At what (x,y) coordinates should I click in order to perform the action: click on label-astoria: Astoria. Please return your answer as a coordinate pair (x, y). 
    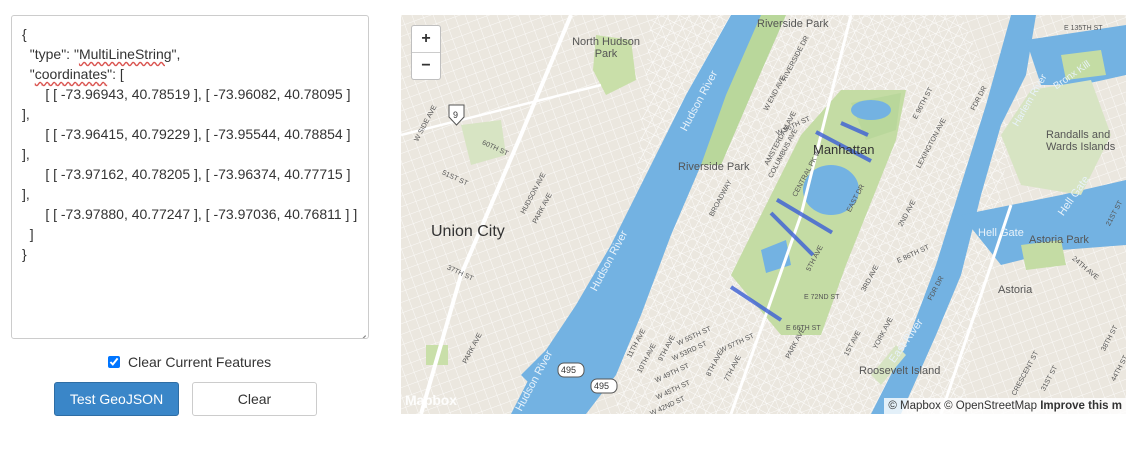
    Looking at the image, I should click on (1015, 290).